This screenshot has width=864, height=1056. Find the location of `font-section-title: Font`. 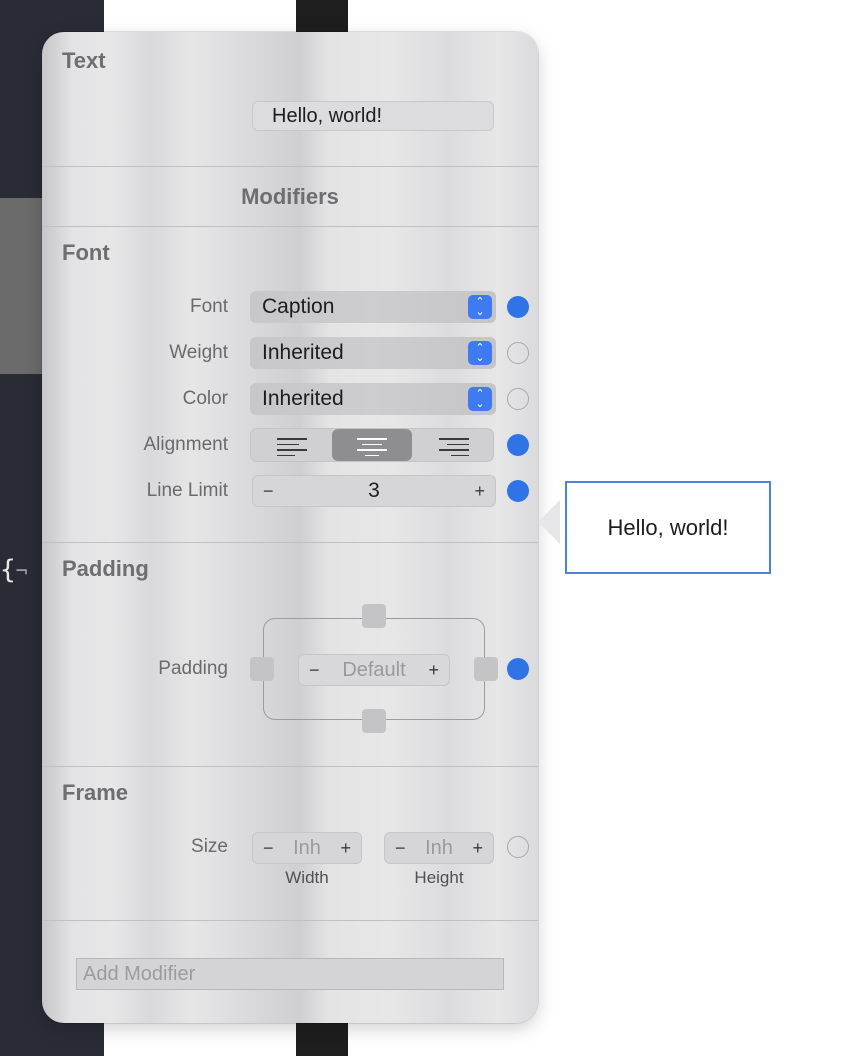

font-section-title: Font is located at coordinates (86, 252).